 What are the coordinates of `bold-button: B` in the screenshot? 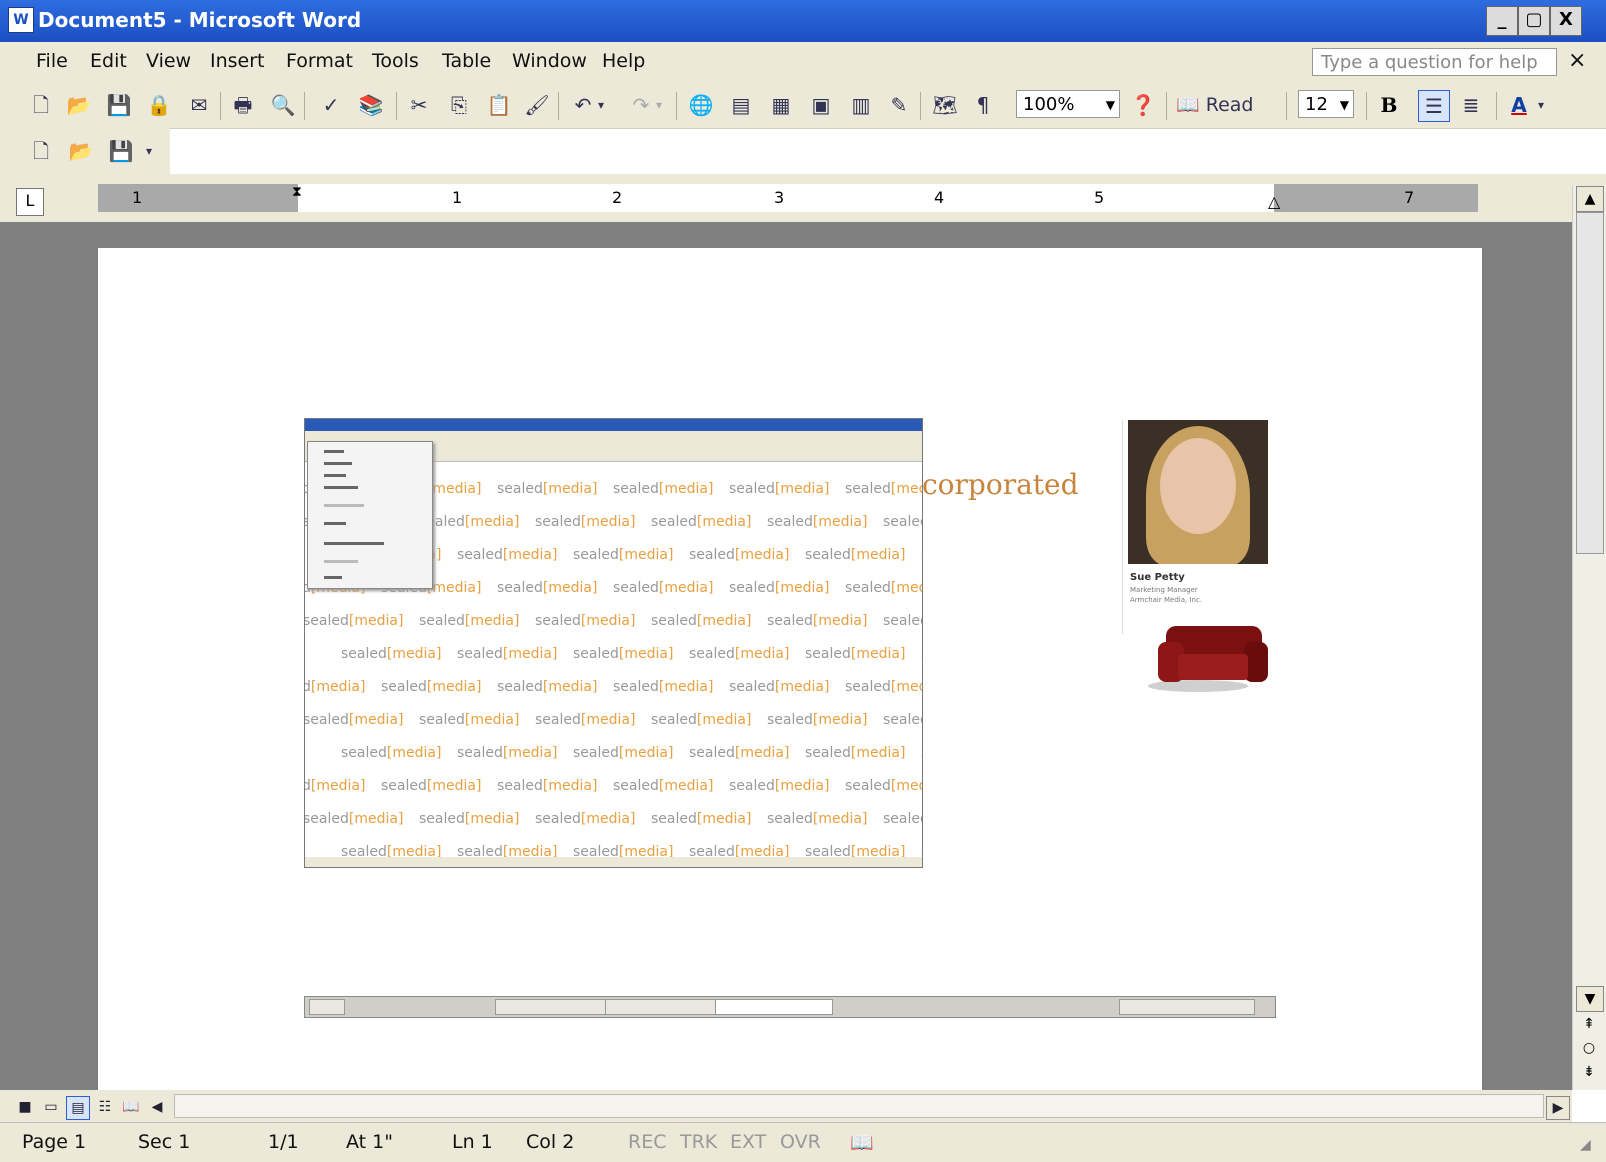 It's located at (1389, 105).